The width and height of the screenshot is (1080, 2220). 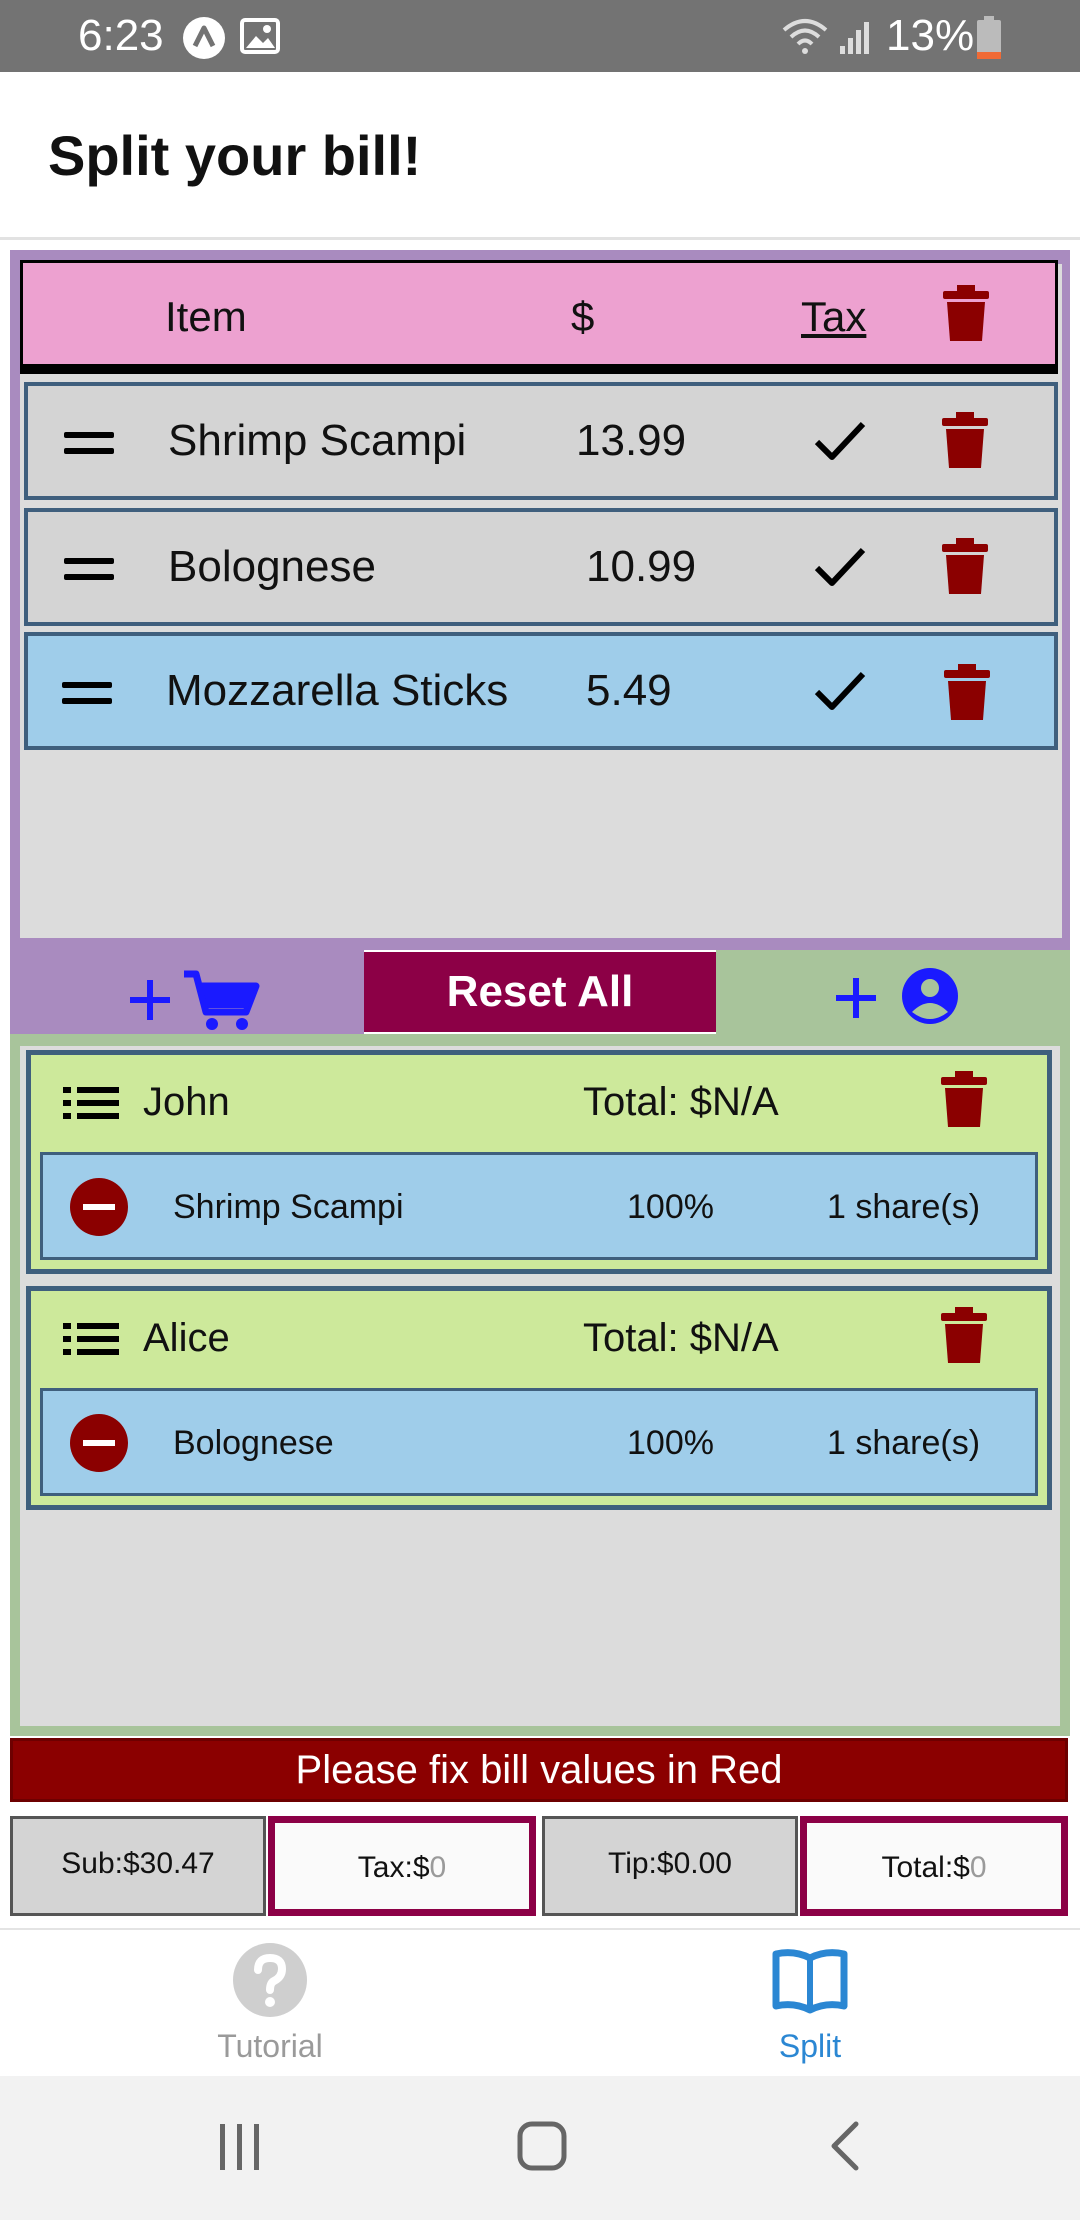 I want to click on tip-box: Tip:$0.00, so click(x=670, y=1866).